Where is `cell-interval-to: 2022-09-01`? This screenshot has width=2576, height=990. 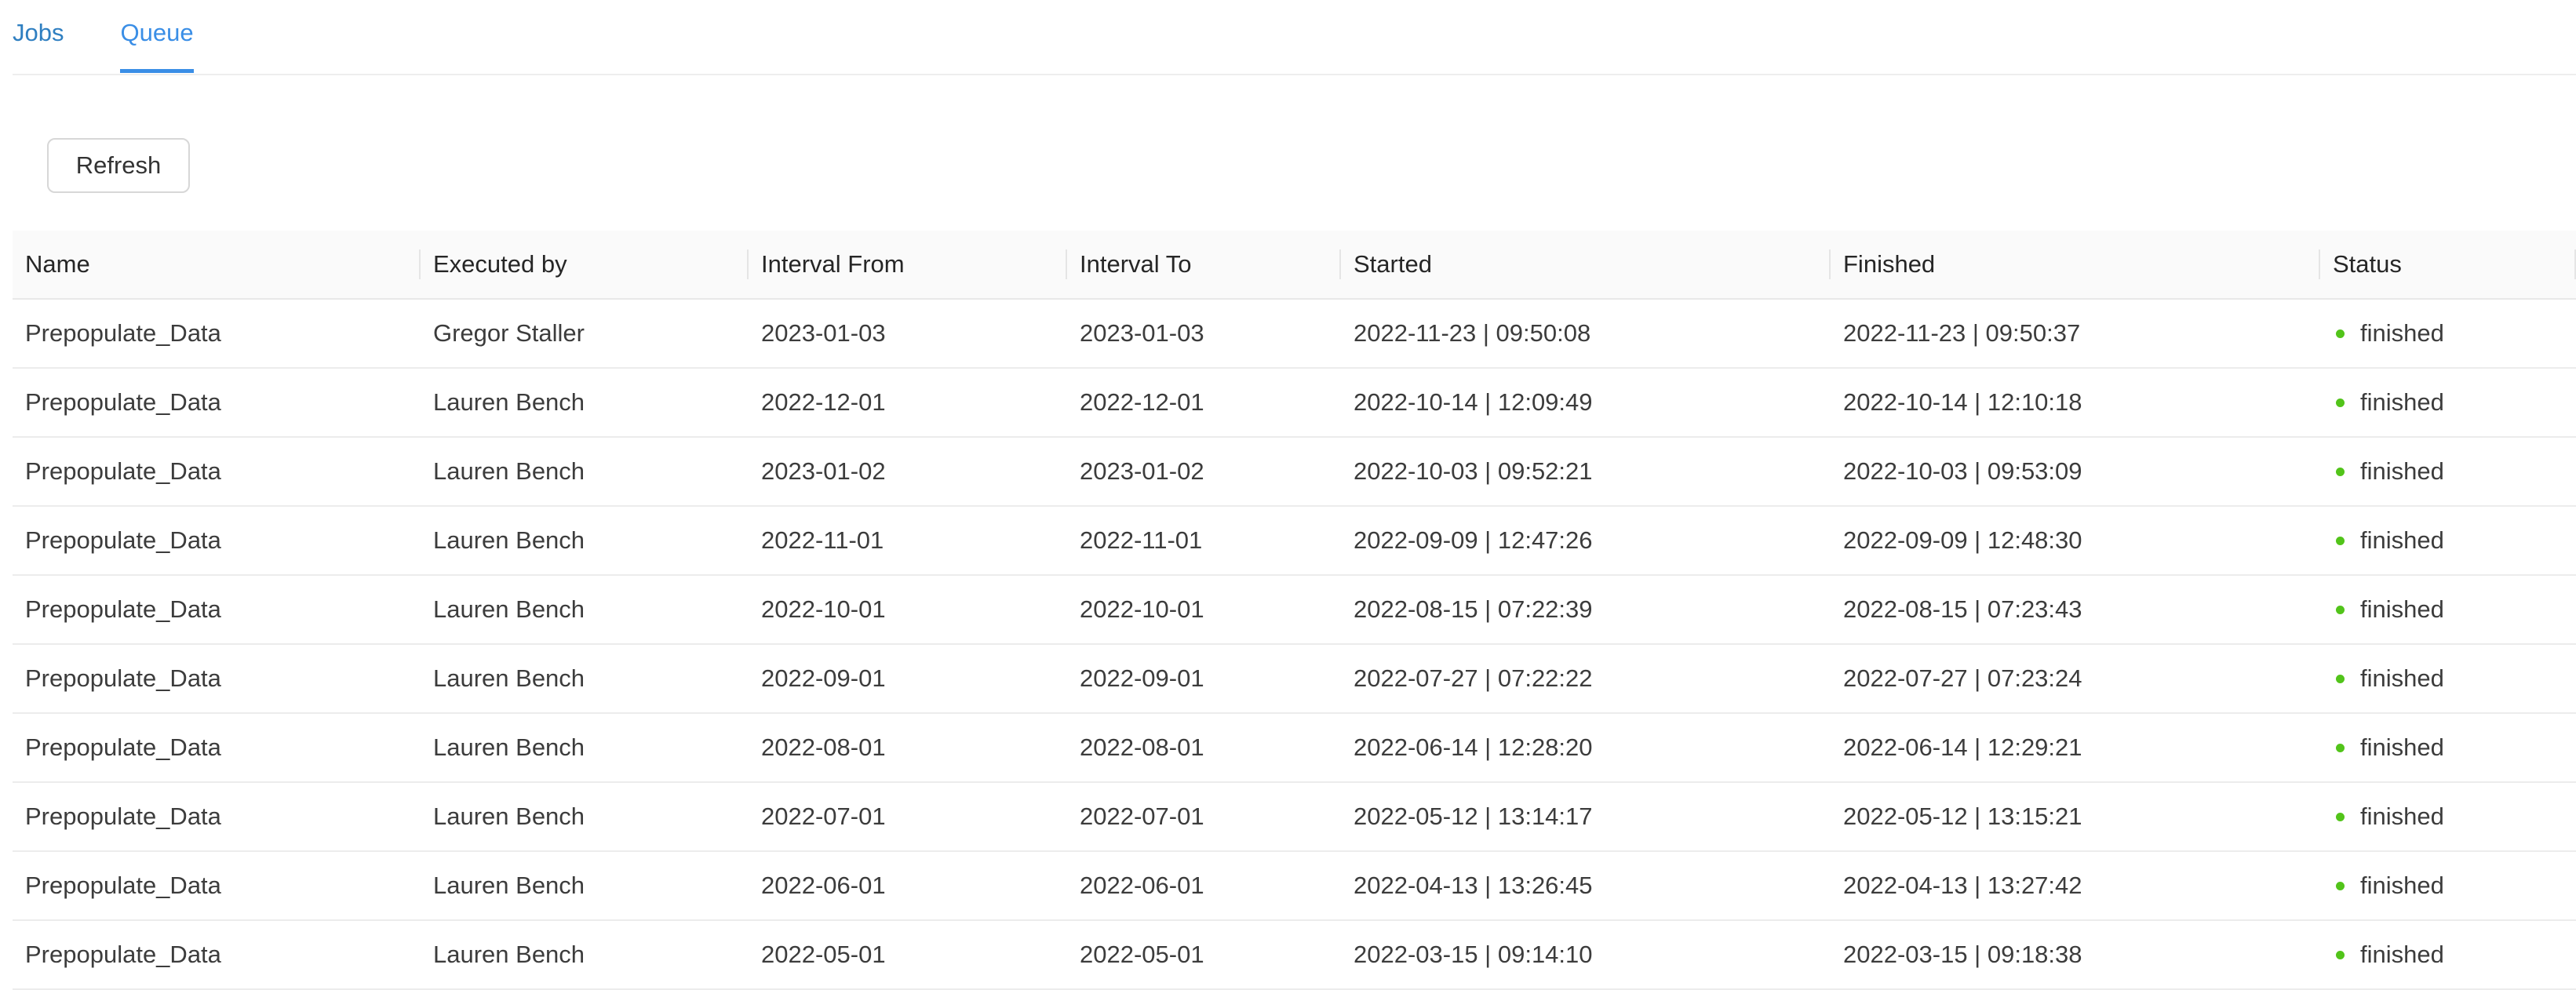 cell-interval-to: 2022-09-01 is located at coordinates (1142, 678).